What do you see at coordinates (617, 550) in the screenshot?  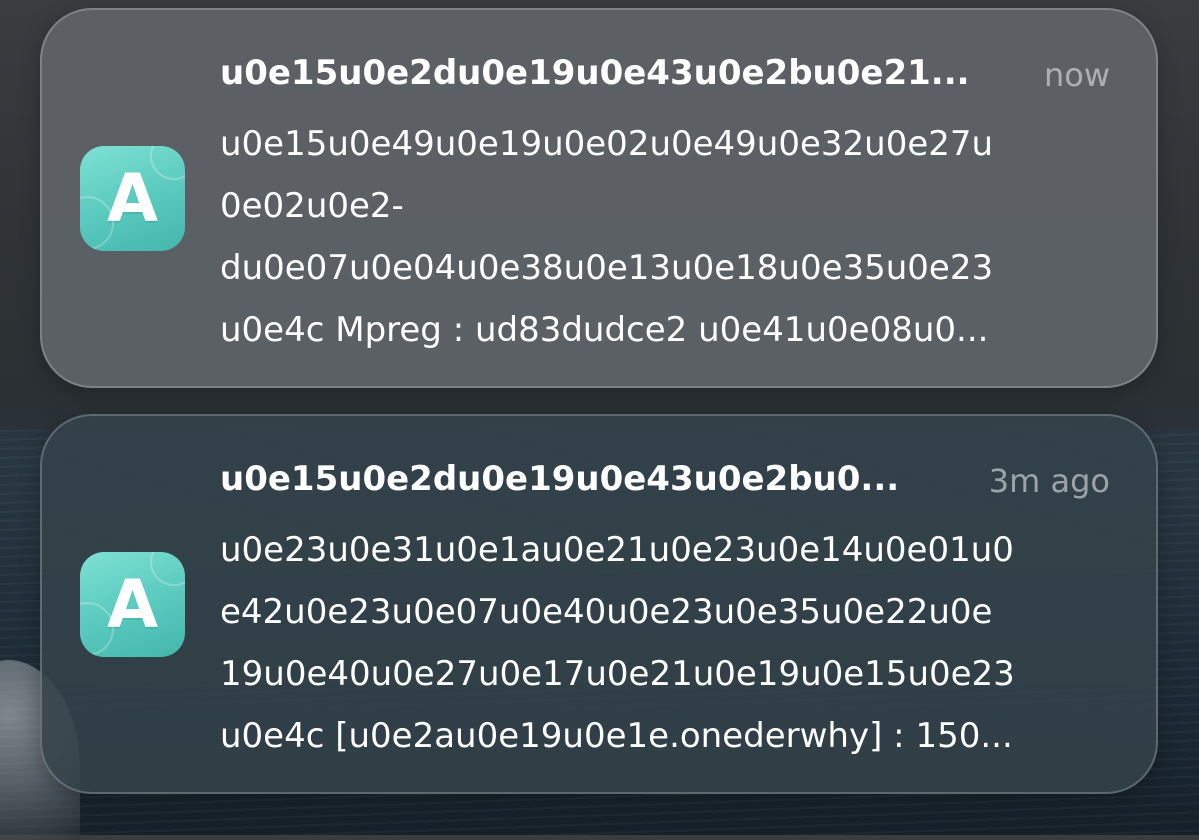 I see `notification-body-line: u0e23u0e31u0e1au0e21u0e23u0e14u0e01u0` at bounding box center [617, 550].